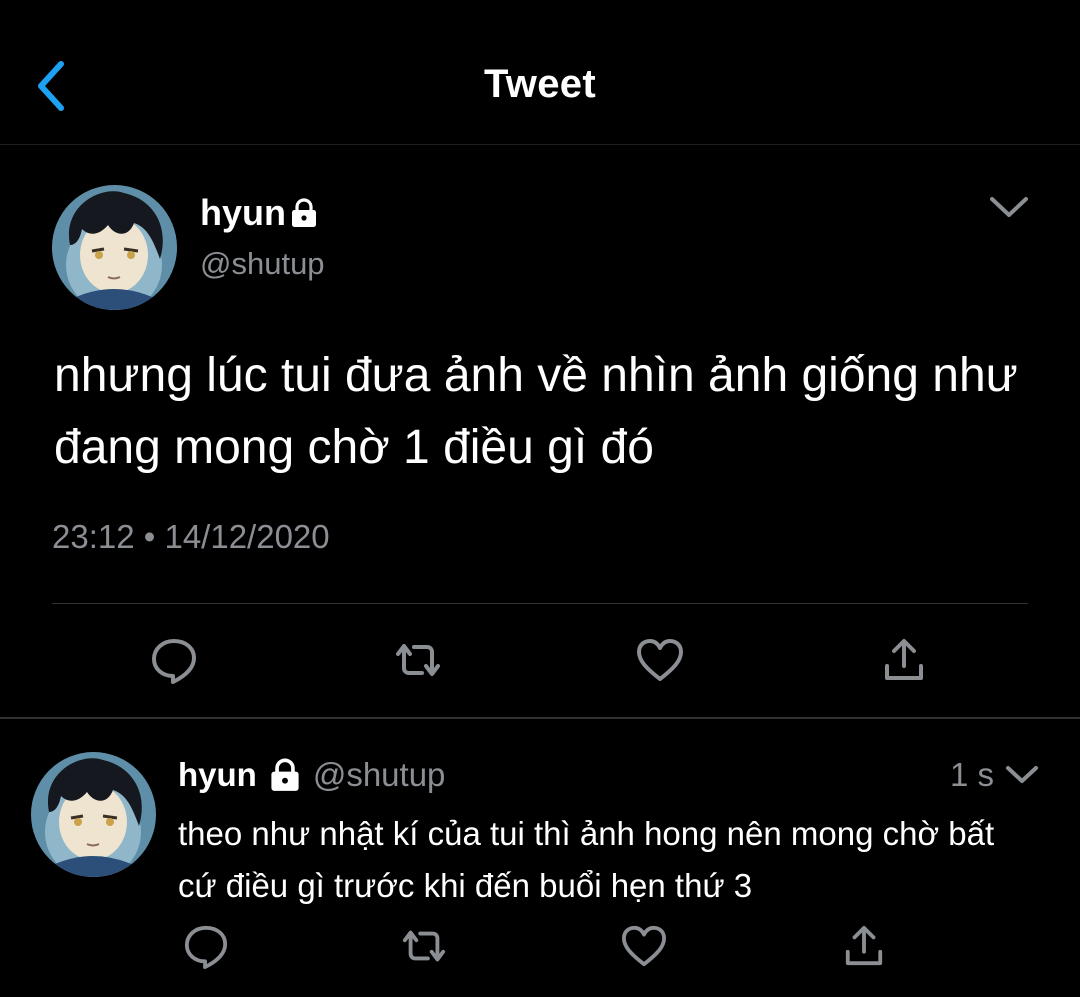 Image resolution: width=1080 pixels, height=997 pixels. I want to click on author-handle: @shutup, so click(262, 264).